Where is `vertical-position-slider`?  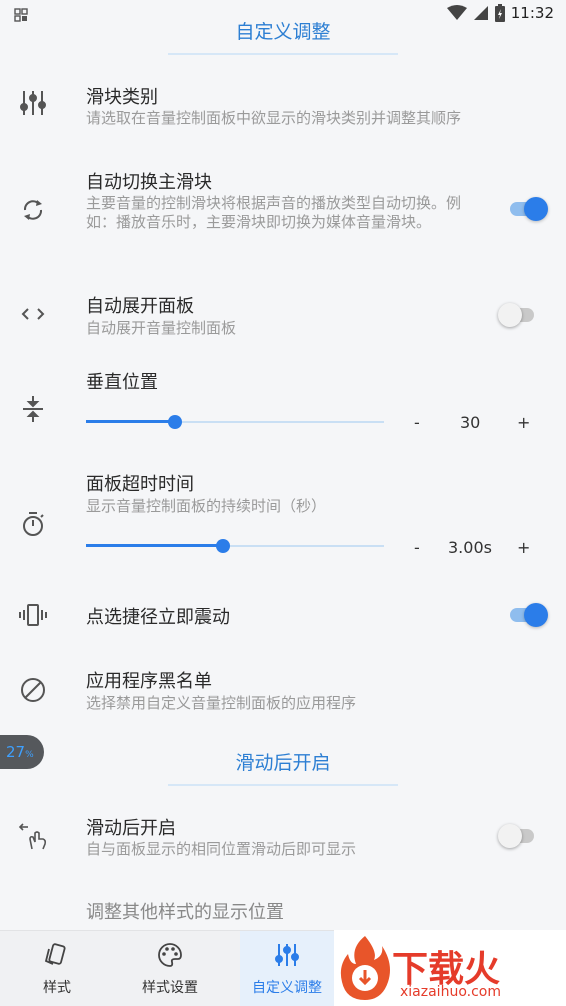 vertical-position-slider is located at coordinates (235, 422).